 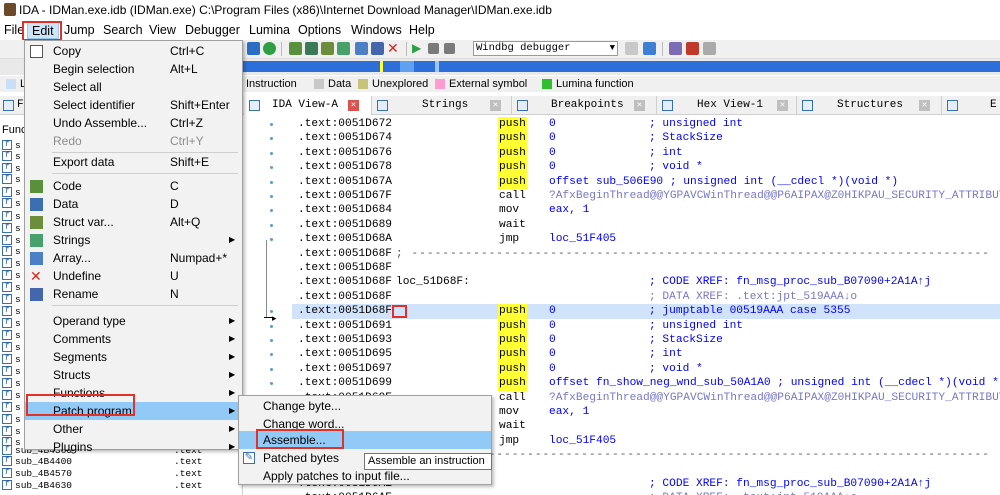 I want to click on code-line: .text:0051D691 push 0 ; unsigned int, so click(x=646, y=325).